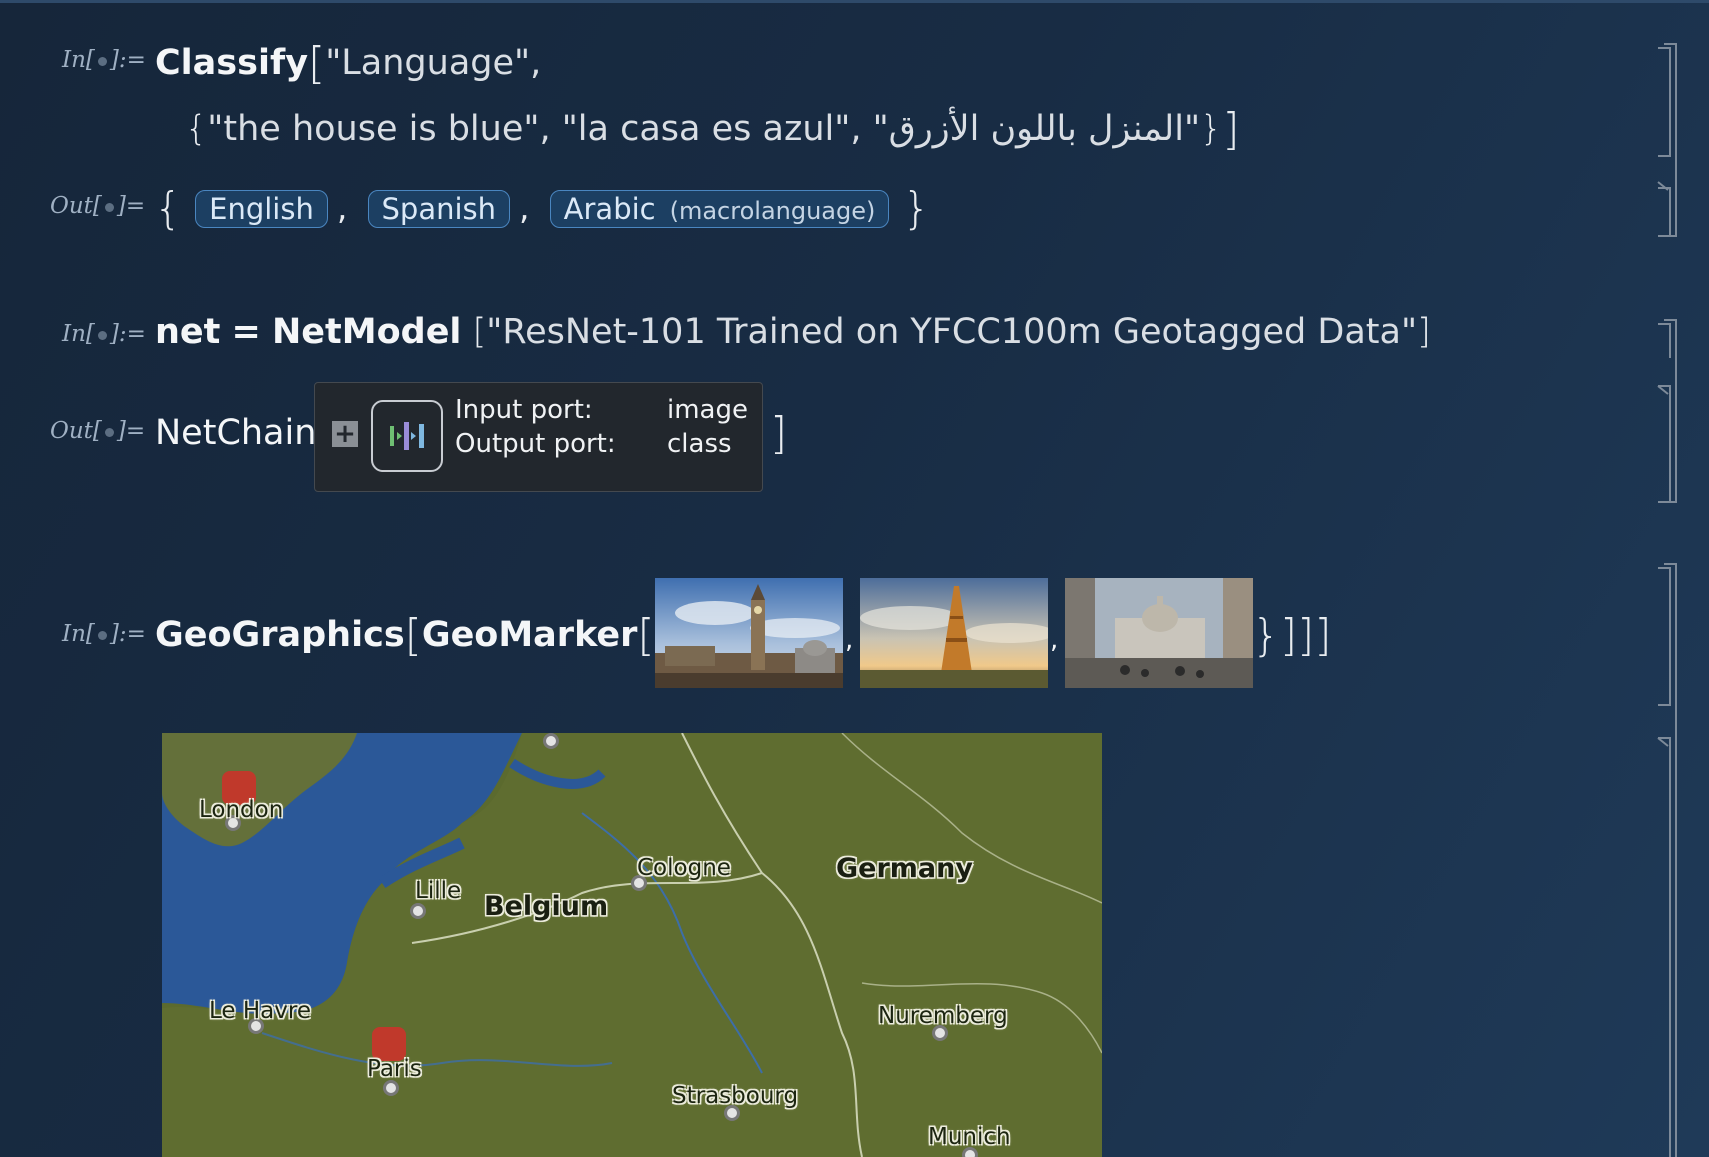 The height and width of the screenshot is (1157, 1709). I want to click on city-label-le-havre: Le Havre, so click(260, 1011).